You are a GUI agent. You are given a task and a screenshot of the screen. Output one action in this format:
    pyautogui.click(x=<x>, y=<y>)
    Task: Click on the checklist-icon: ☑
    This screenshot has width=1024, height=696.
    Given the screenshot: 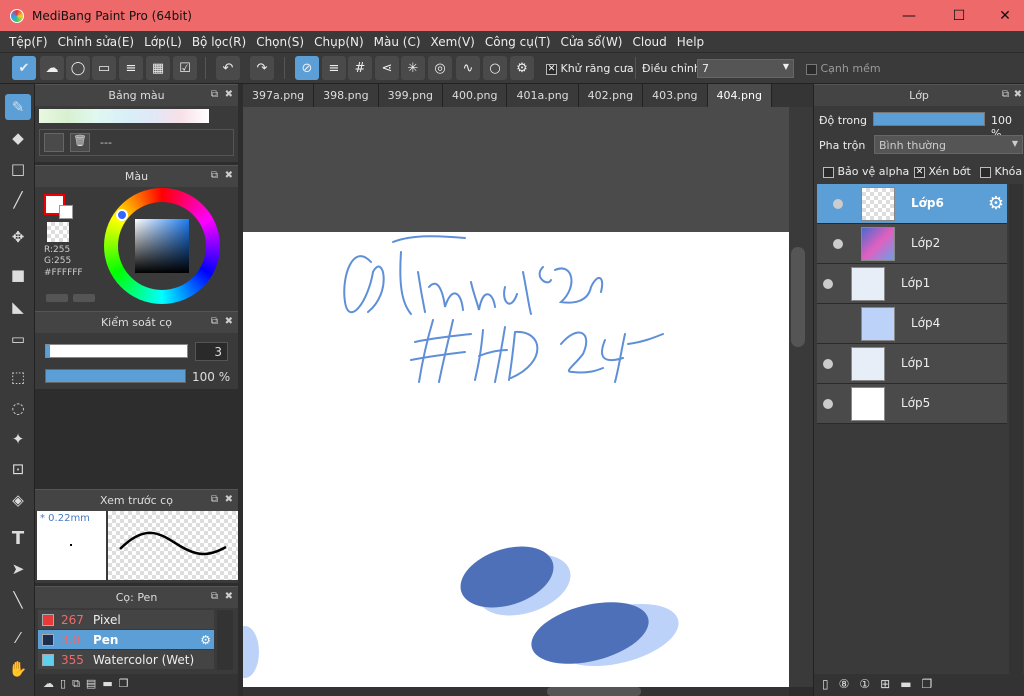 What is the action you would take?
    pyautogui.click(x=185, y=68)
    